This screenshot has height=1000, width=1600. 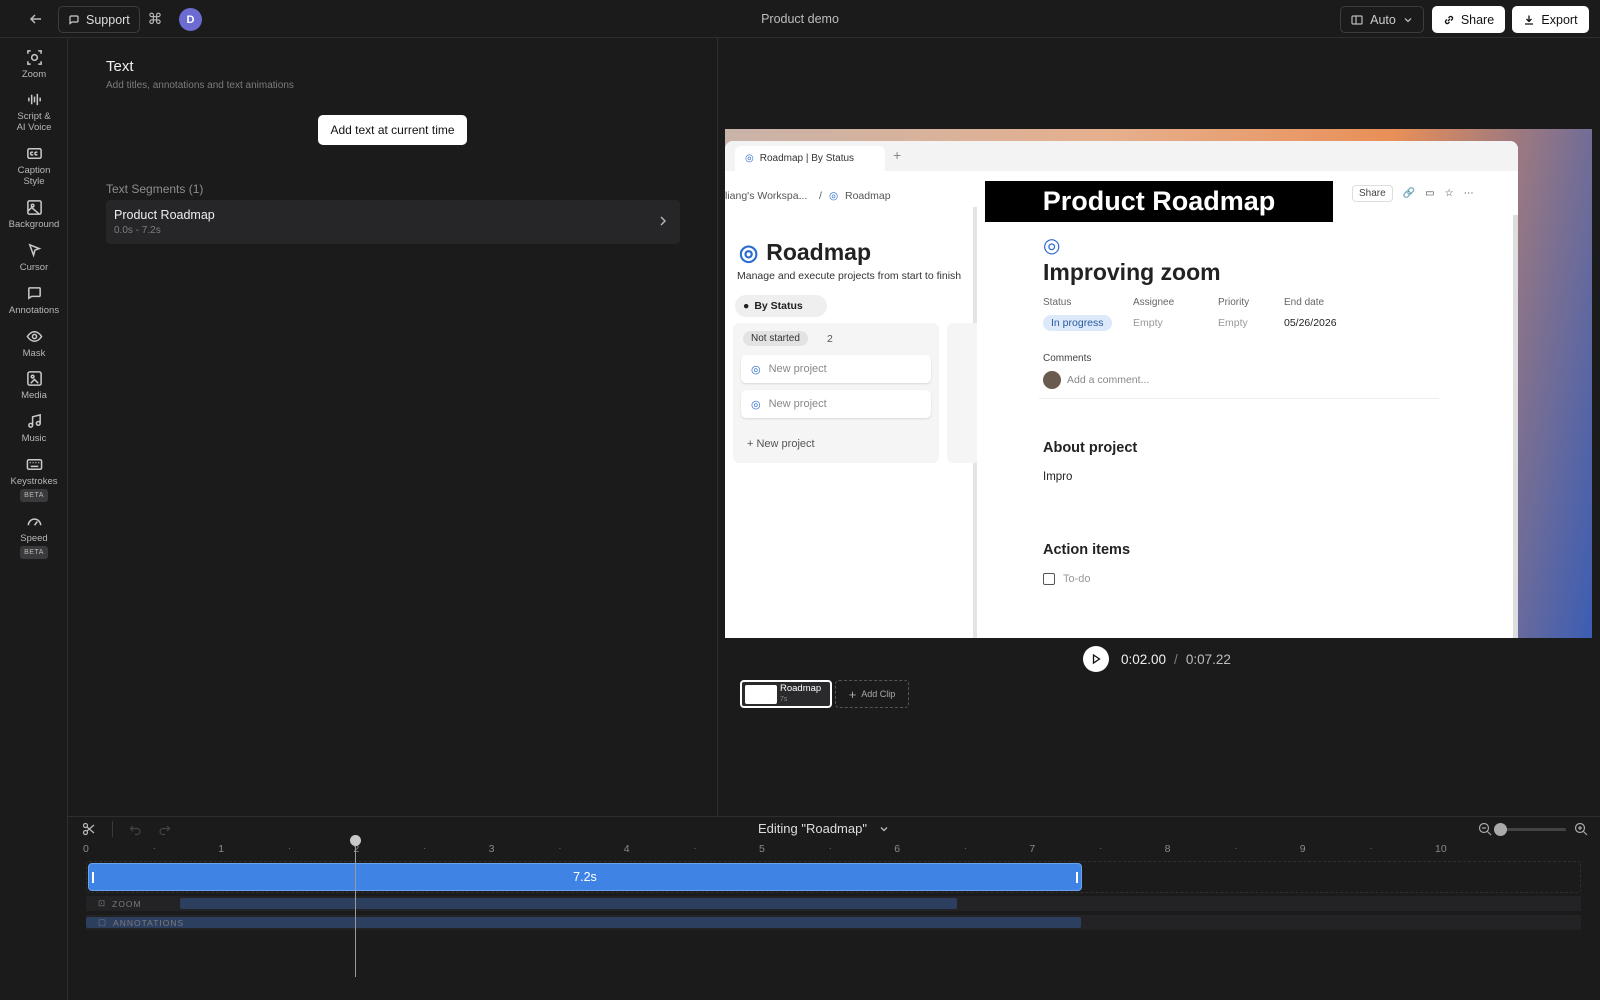 I want to click on more-icon: ⋯, so click(x=1468, y=193).